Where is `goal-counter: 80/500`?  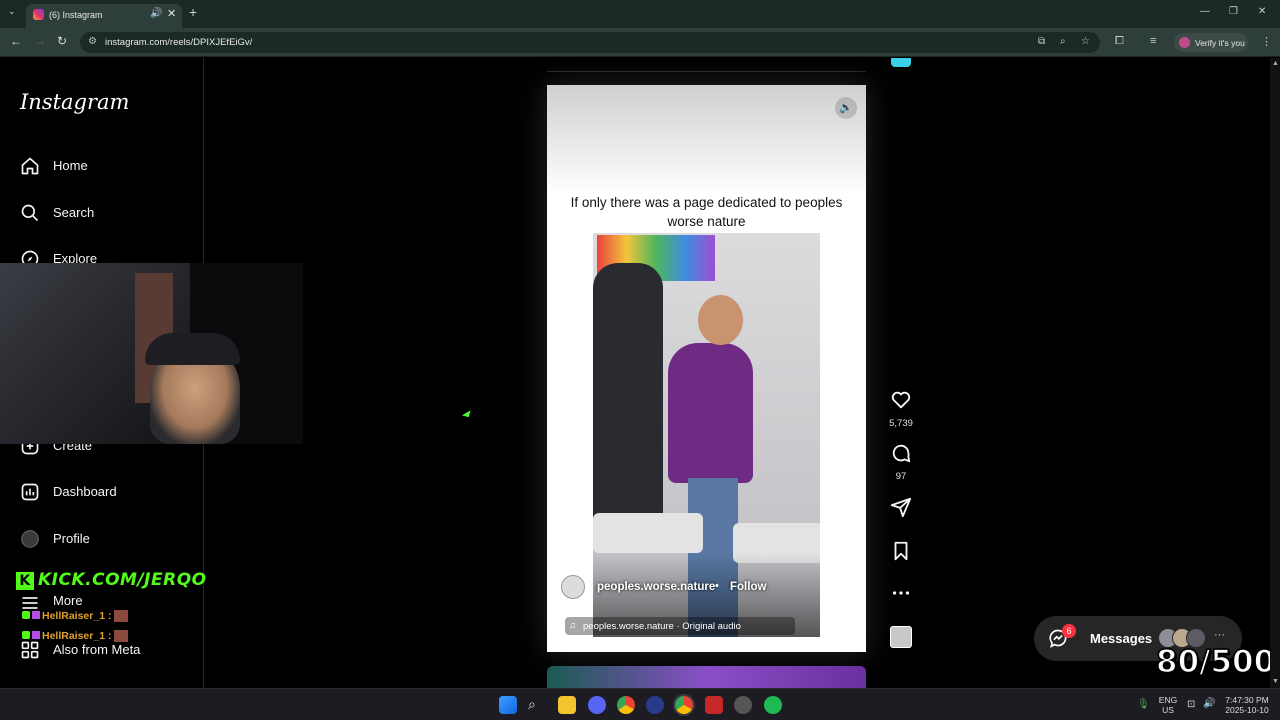
goal-counter: 80/500 is located at coordinates (1215, 662).